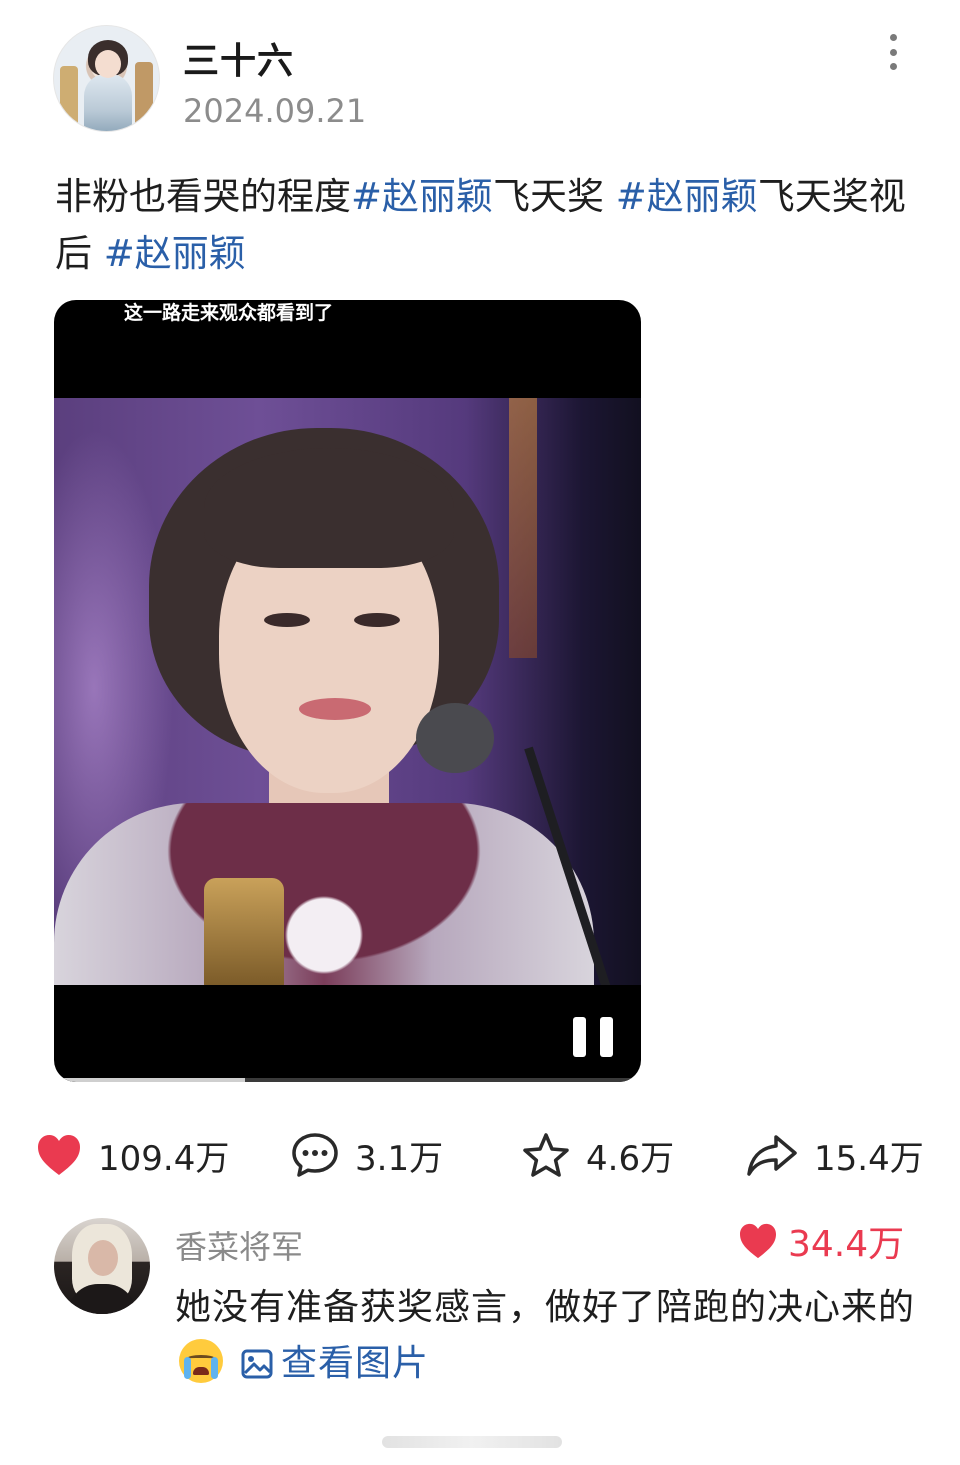 Image resolution: width=960 pixels, height=1465 pixels. Describe the element at coordinates (238, 58) in the screenshot. I see `author-name: 三十六` at that location.